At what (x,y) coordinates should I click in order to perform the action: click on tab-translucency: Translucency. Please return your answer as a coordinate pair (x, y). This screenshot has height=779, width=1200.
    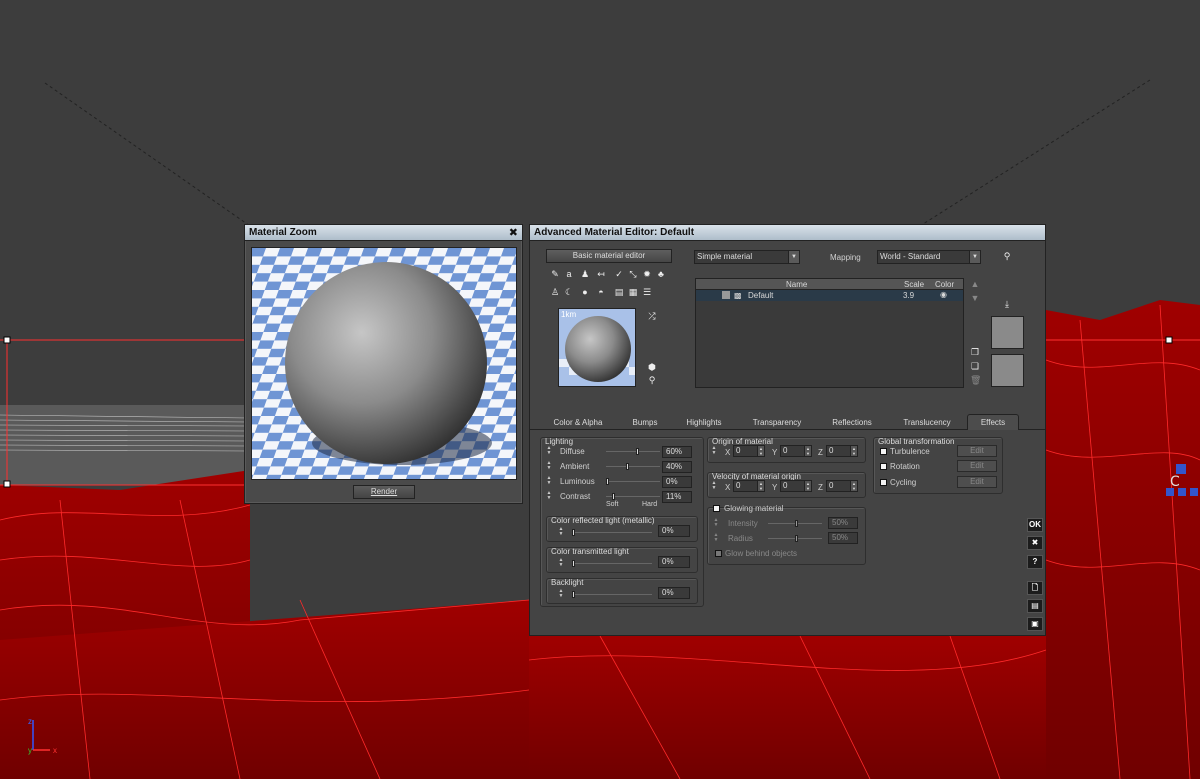
    Looking at the image, I should click on (927, 422).